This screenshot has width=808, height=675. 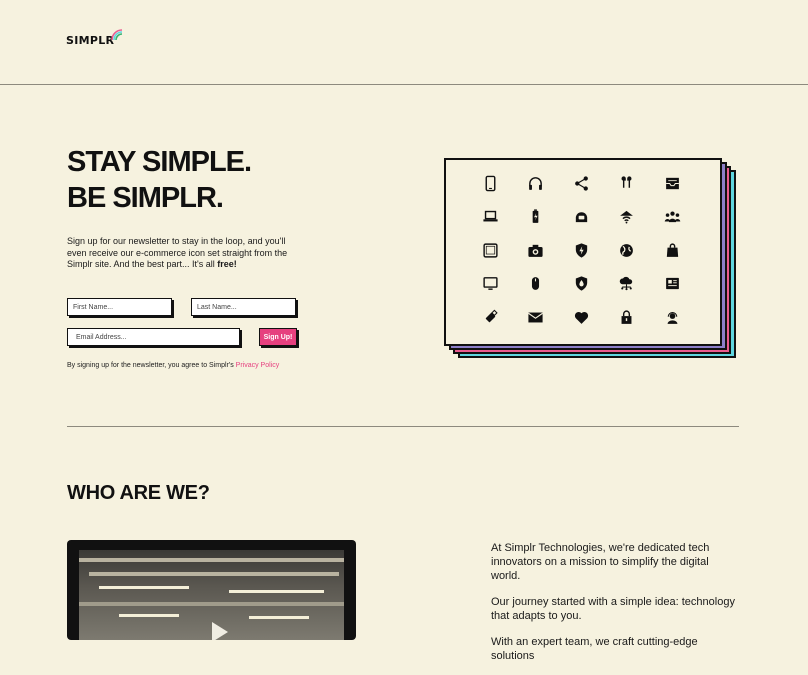 What do you see at coordinates (627, 183) in the screenshot?
I see `earbuds-icon` at bounding box center [627, 183].